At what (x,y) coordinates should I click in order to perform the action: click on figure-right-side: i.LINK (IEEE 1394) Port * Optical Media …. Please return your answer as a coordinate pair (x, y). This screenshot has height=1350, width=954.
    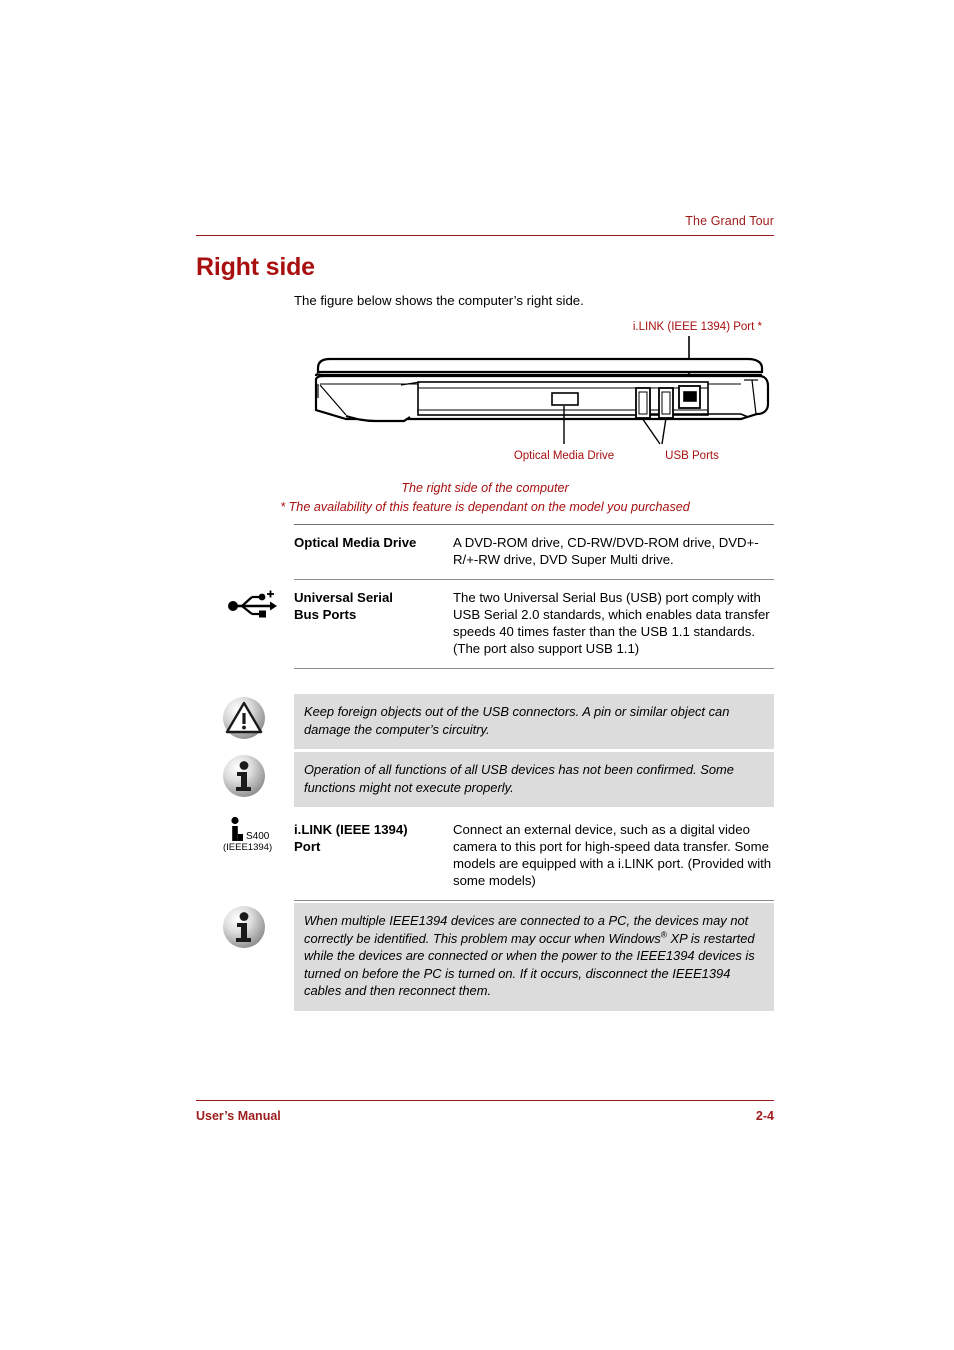
    Looking at the image, I should click on (485, 394).